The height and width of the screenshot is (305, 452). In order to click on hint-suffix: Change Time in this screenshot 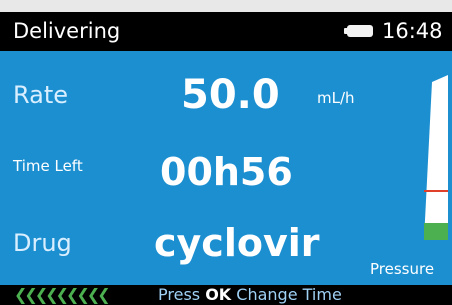, I will do `click(286, 294)`.